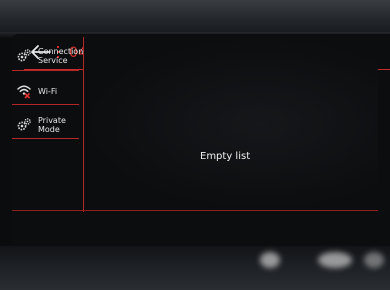 The image size is (390, 290). I want to click on sidebar-item-private-mode: Private Mode, so click(52, 125).